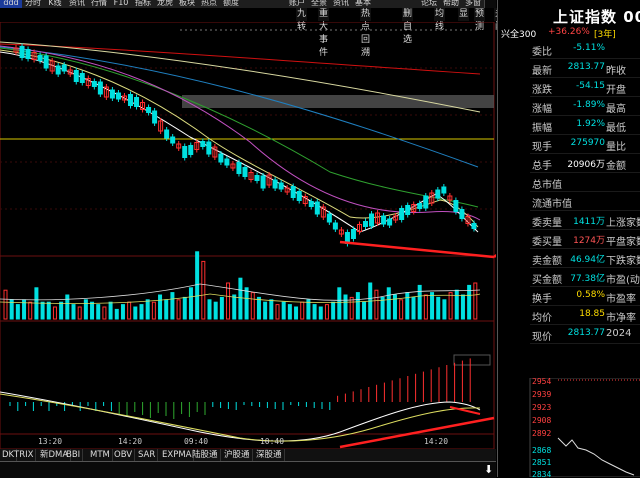 The image size is (640, 478). I want to click on indicator-tab-3: BBI, so click(74, 455).